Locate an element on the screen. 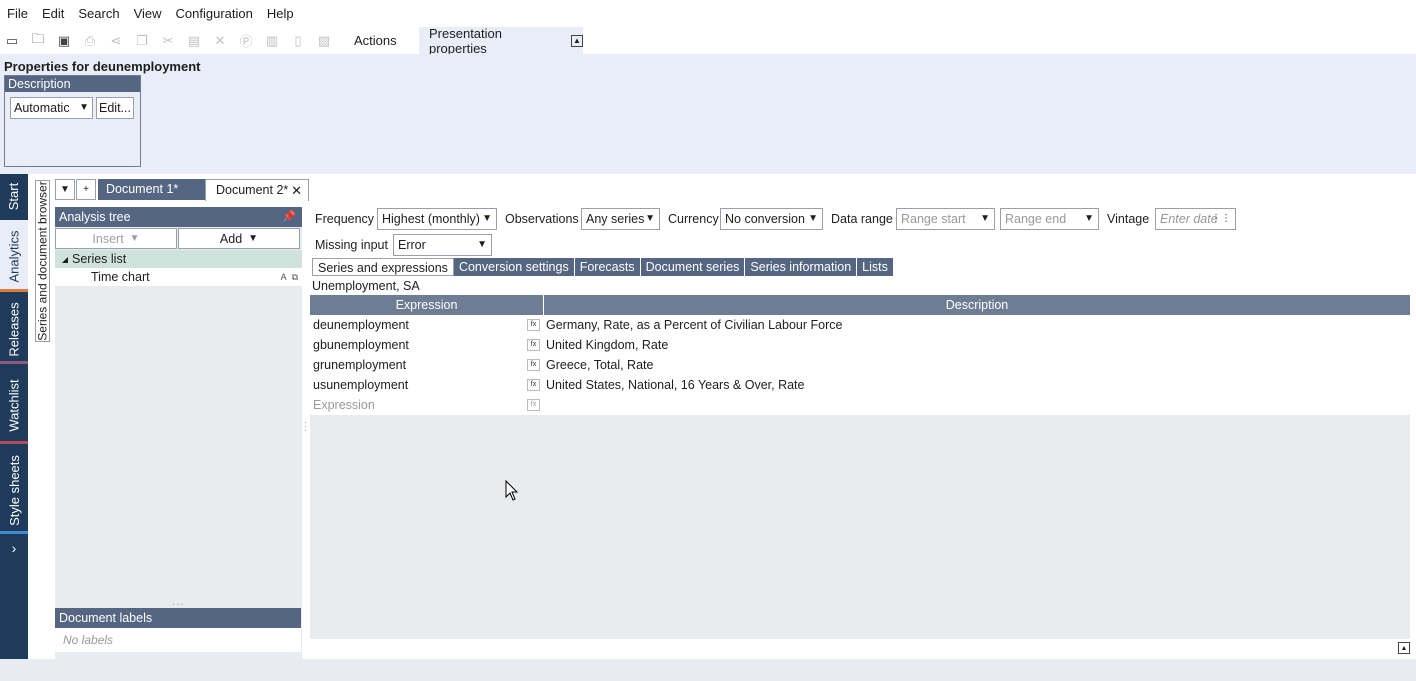  properties-title: Properties for deunemployment is located at coordinates (102, 66).